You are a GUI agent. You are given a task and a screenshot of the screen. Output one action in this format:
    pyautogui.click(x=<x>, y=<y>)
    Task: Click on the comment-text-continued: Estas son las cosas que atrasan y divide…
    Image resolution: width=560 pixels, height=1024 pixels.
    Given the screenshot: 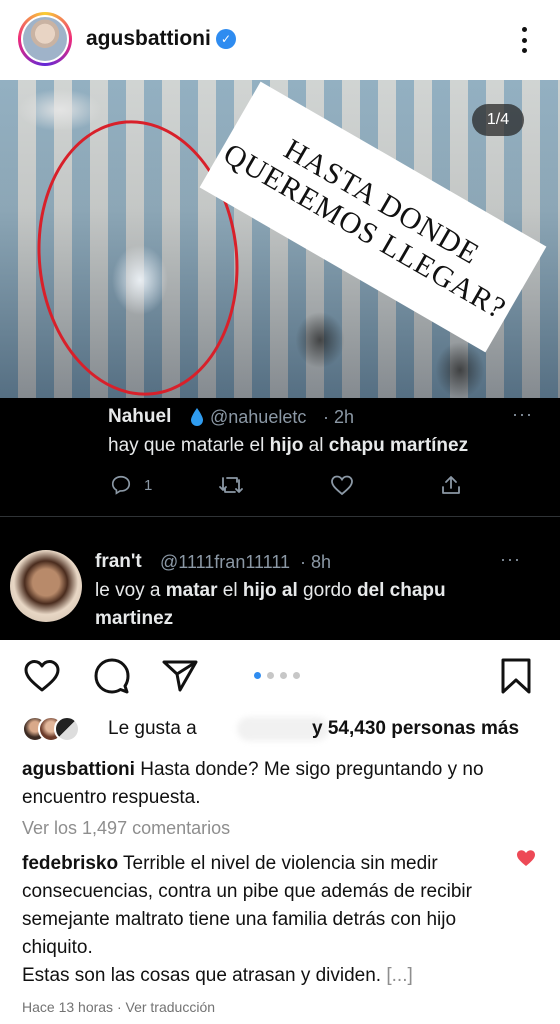 What is the action you would take?
    pyautogui.click(x=202, y=975)
    